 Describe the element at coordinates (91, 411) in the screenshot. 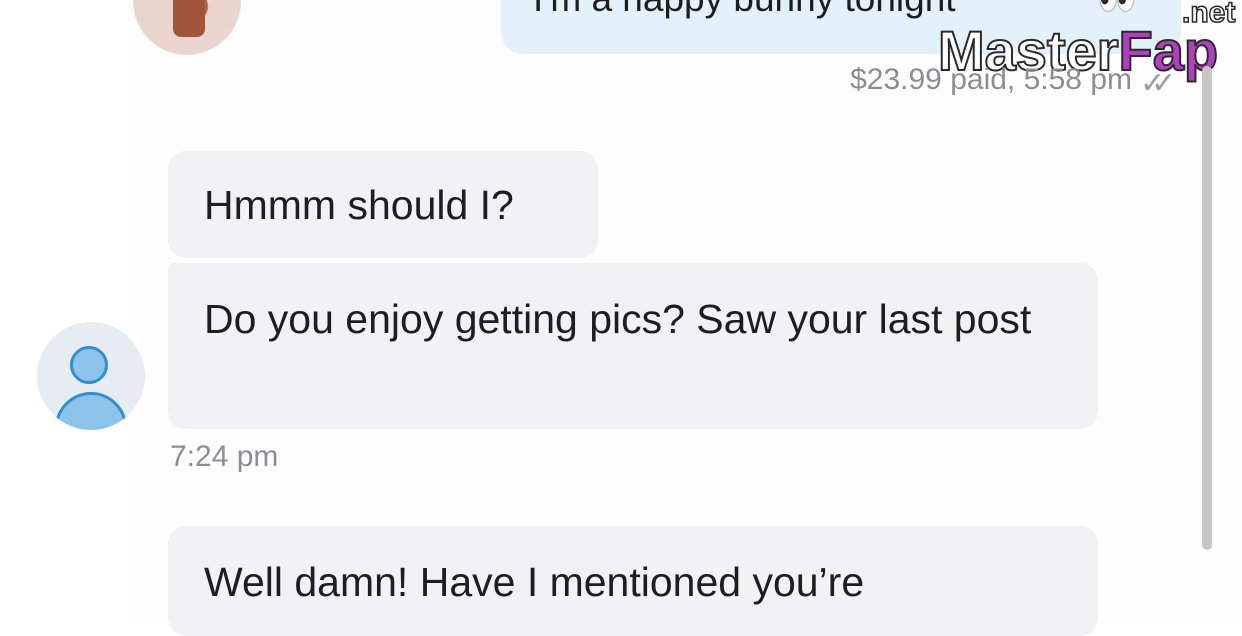

I see `user-icon-body` at that location.